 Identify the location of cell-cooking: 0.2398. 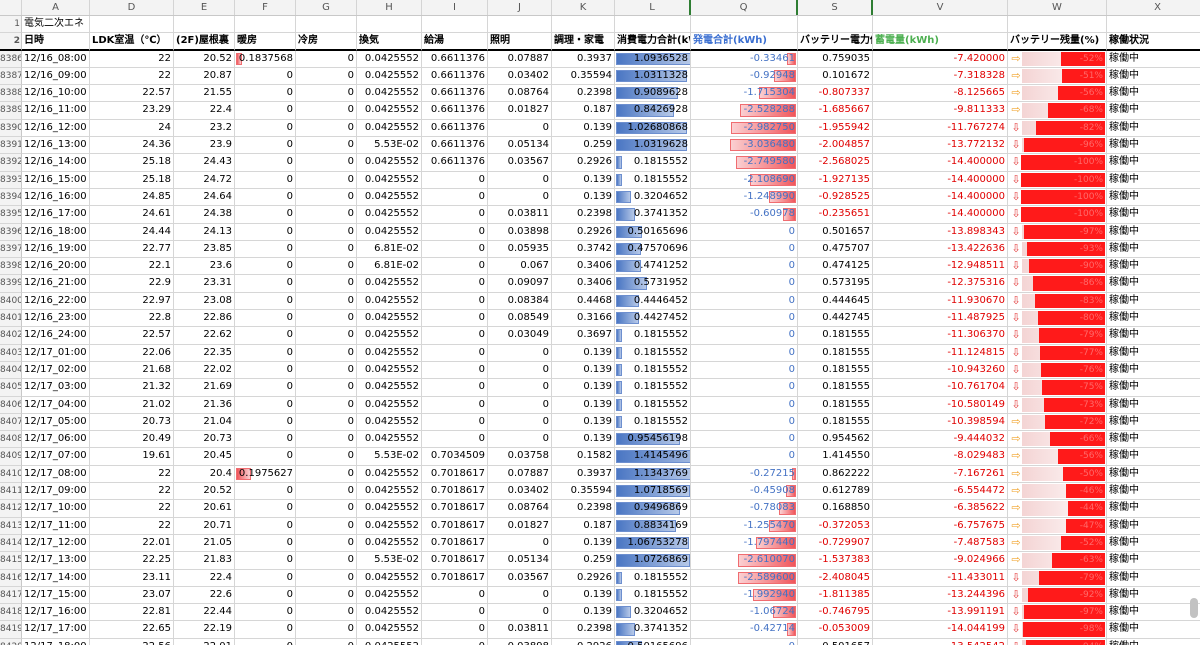
(583, 215).